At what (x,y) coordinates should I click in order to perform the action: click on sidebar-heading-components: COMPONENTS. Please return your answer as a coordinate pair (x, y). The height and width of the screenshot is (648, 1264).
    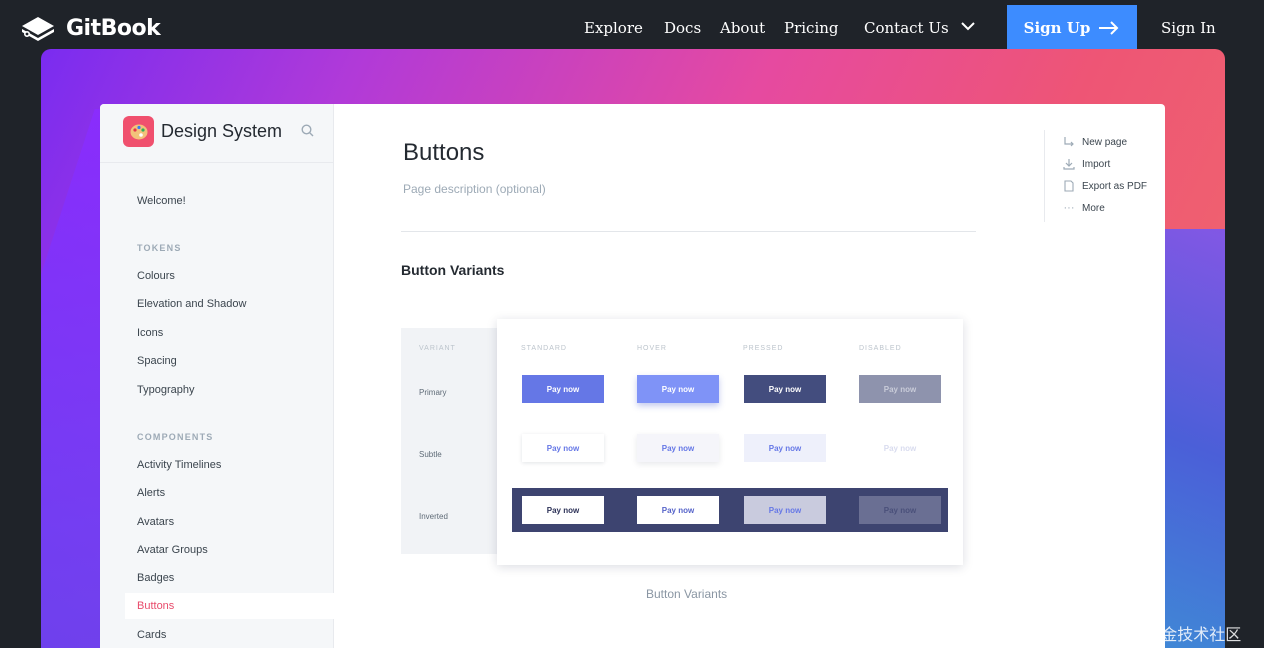
    Looking at the image, I should click on (175, 437).